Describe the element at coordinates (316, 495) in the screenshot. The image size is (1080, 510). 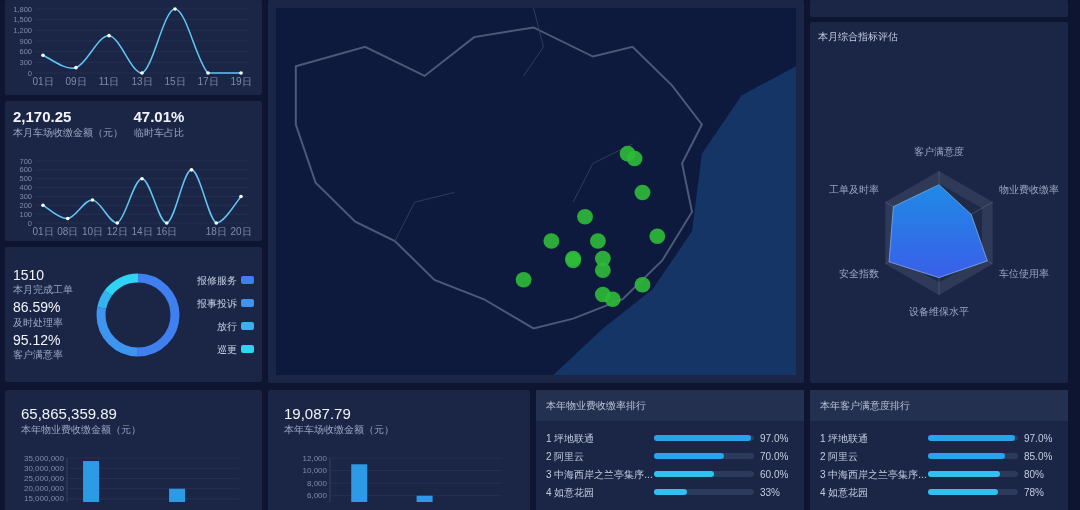
I see `axis-tick-label: 6,000` at that location.